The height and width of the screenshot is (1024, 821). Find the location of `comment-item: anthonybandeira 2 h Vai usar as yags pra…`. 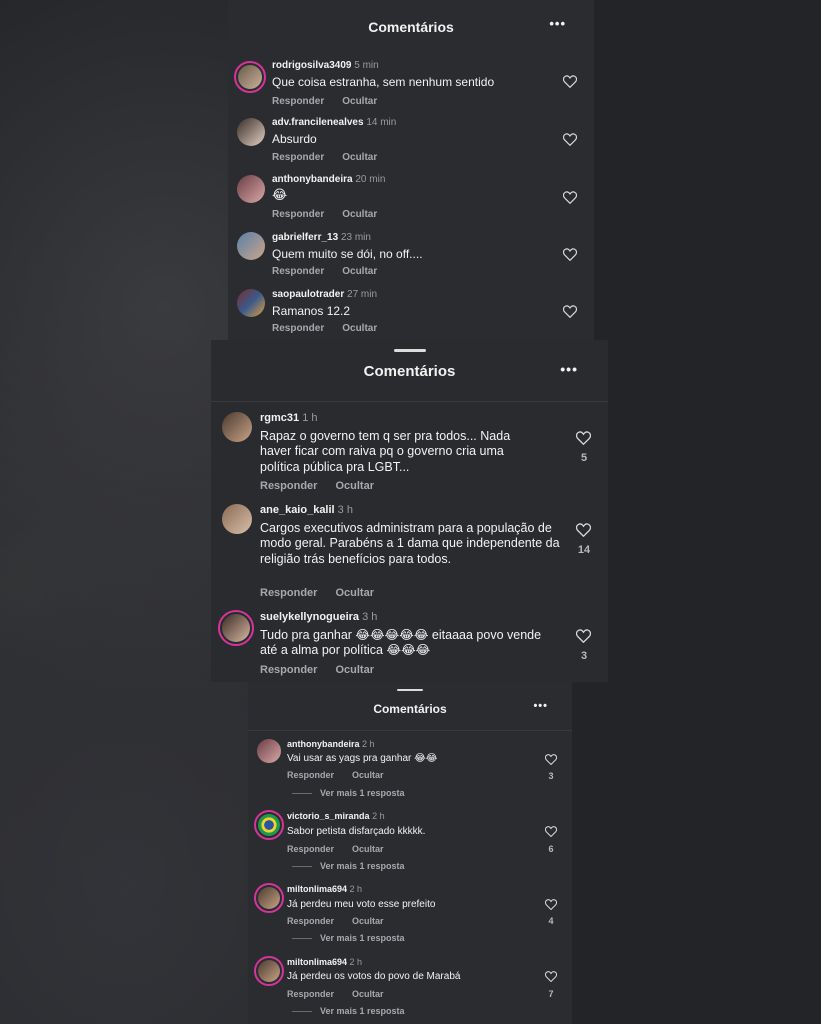

comment-item: anthonybandeira 2 h Vai usar as yags pra… is located at coordinates (410, 771).